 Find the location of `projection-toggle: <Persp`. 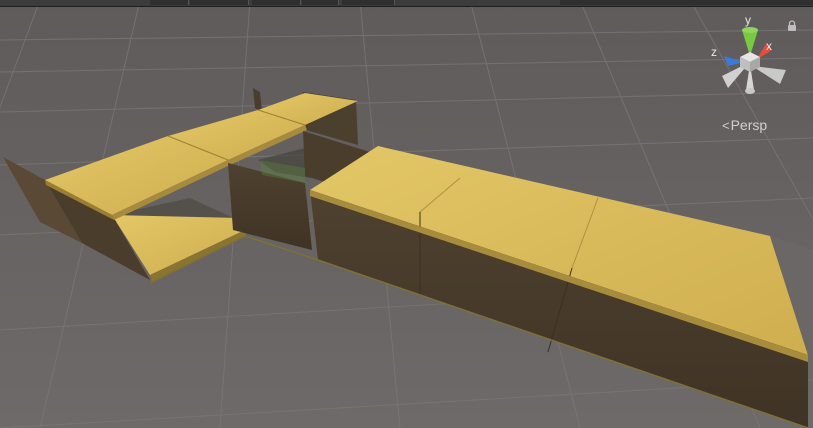

projection-toggle: <Persp is located at coordinates (744, 125).